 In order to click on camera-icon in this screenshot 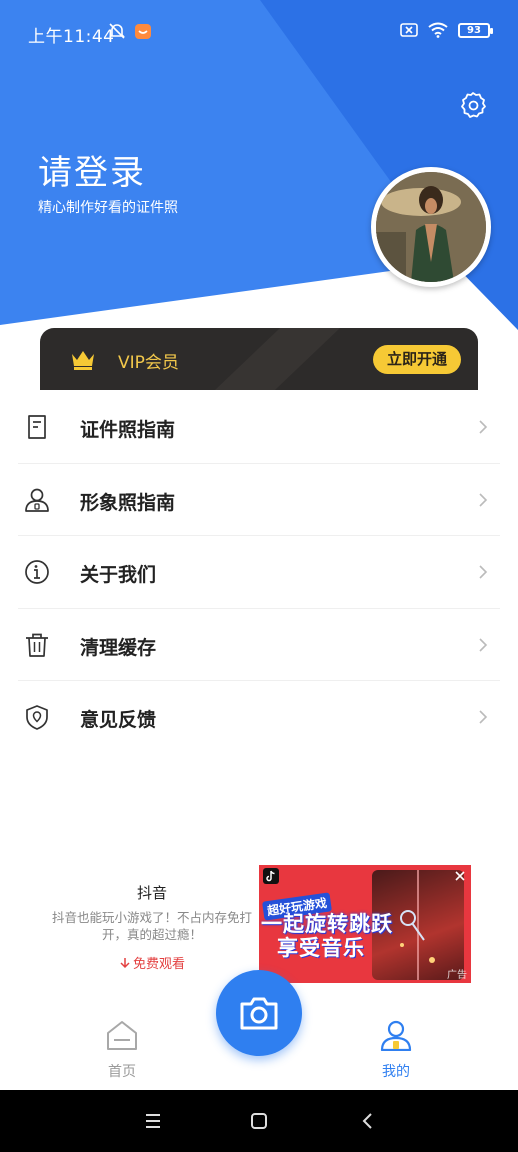, I will do `click(259, 1013)`.